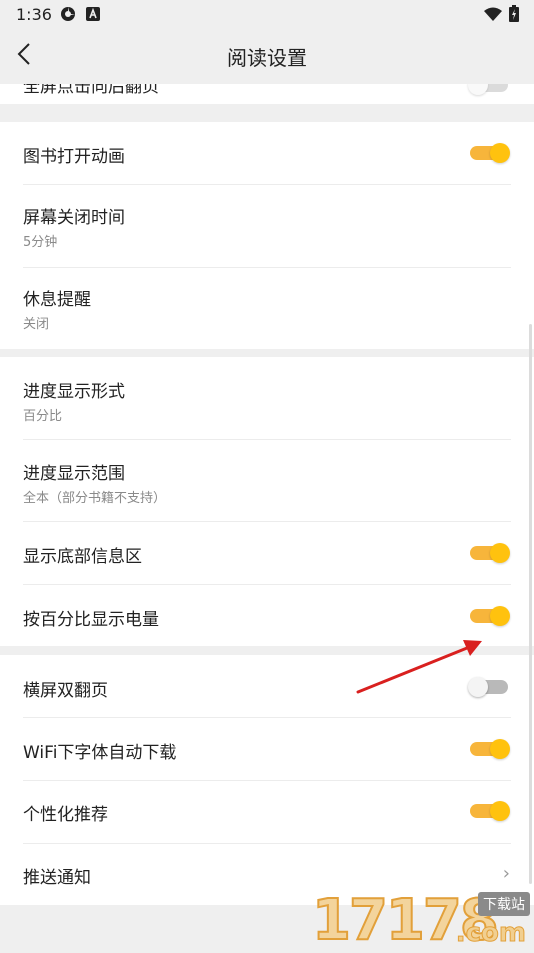  Describe the element at coordinates (267, 553) in the screenshot. I see `setting-row-bottom-info: 显示底部信息区` at that location.